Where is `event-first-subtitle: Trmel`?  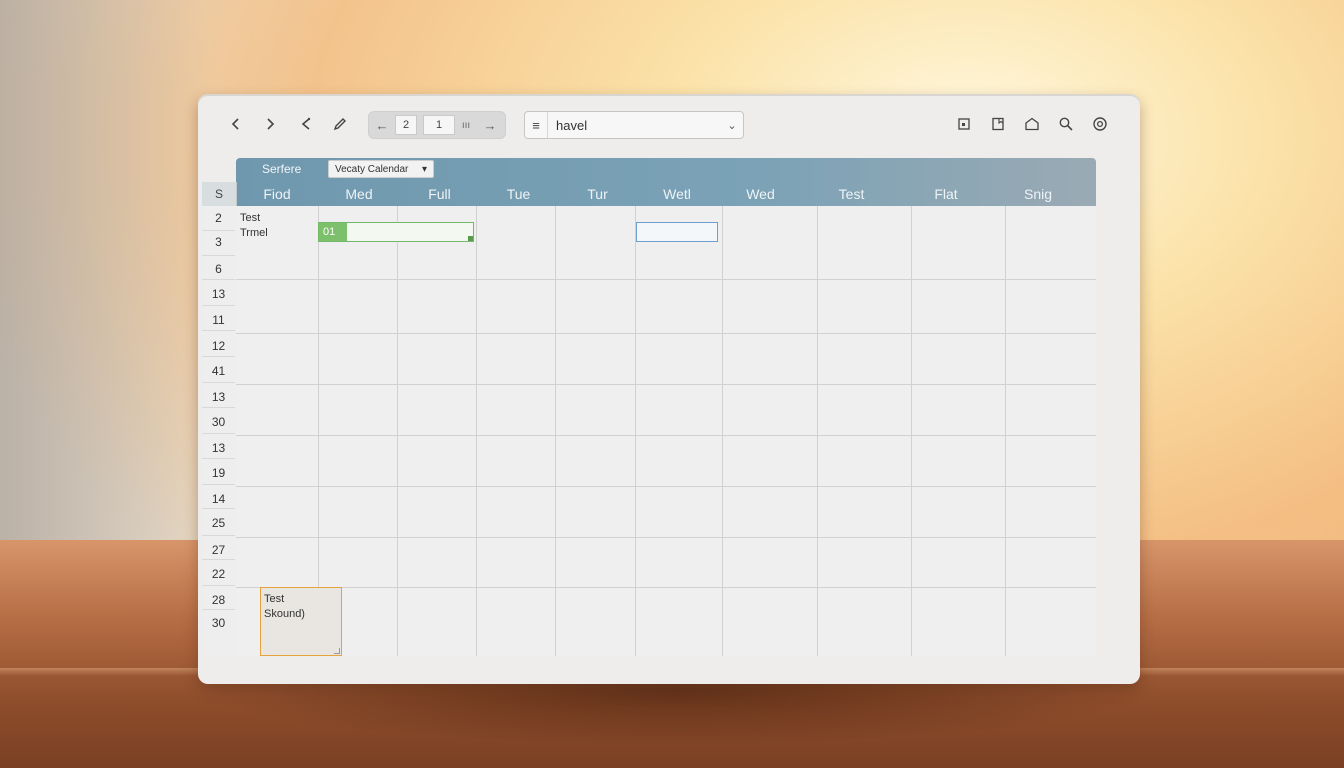 event-first-subtitle: Trmel is located at coordinates (254, 233).